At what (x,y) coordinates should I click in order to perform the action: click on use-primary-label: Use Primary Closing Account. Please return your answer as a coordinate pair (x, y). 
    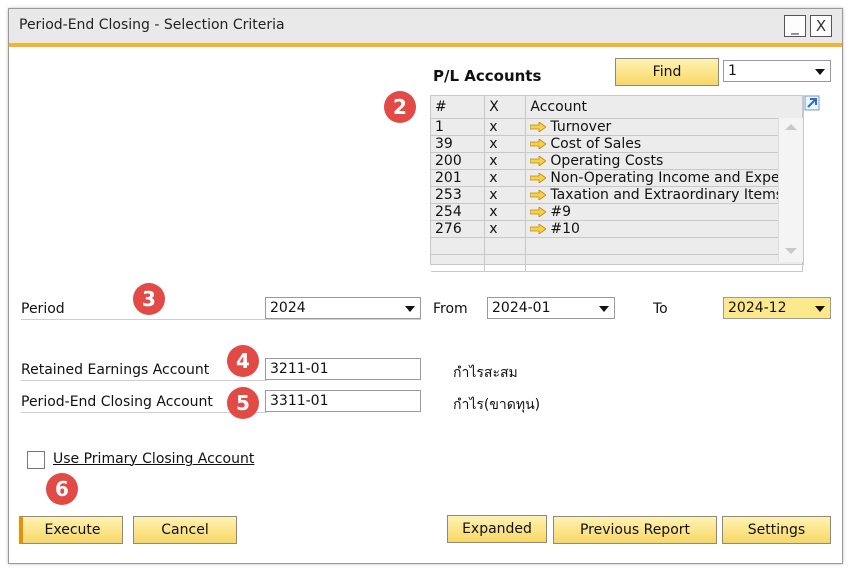
    Looking at the image, I should click on (153, 459).